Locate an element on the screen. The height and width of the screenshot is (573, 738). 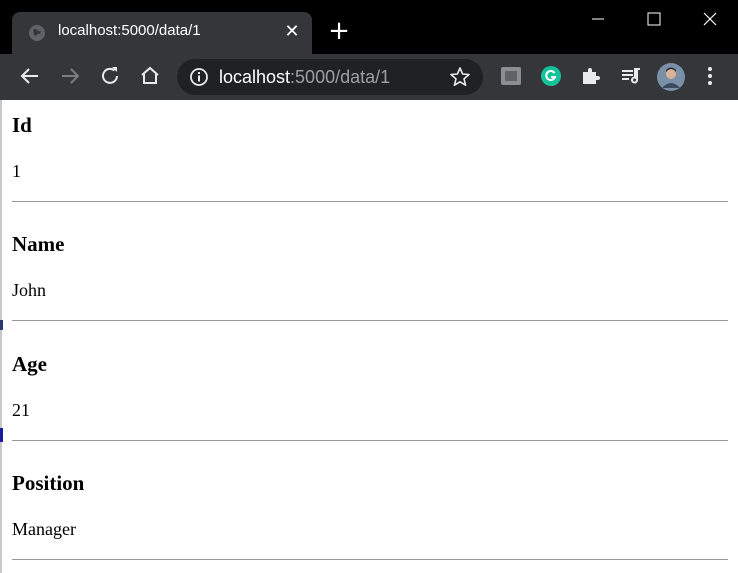
browser-tab: localhost:5000/data/1 ✕ is located at coordinates (162, 33).